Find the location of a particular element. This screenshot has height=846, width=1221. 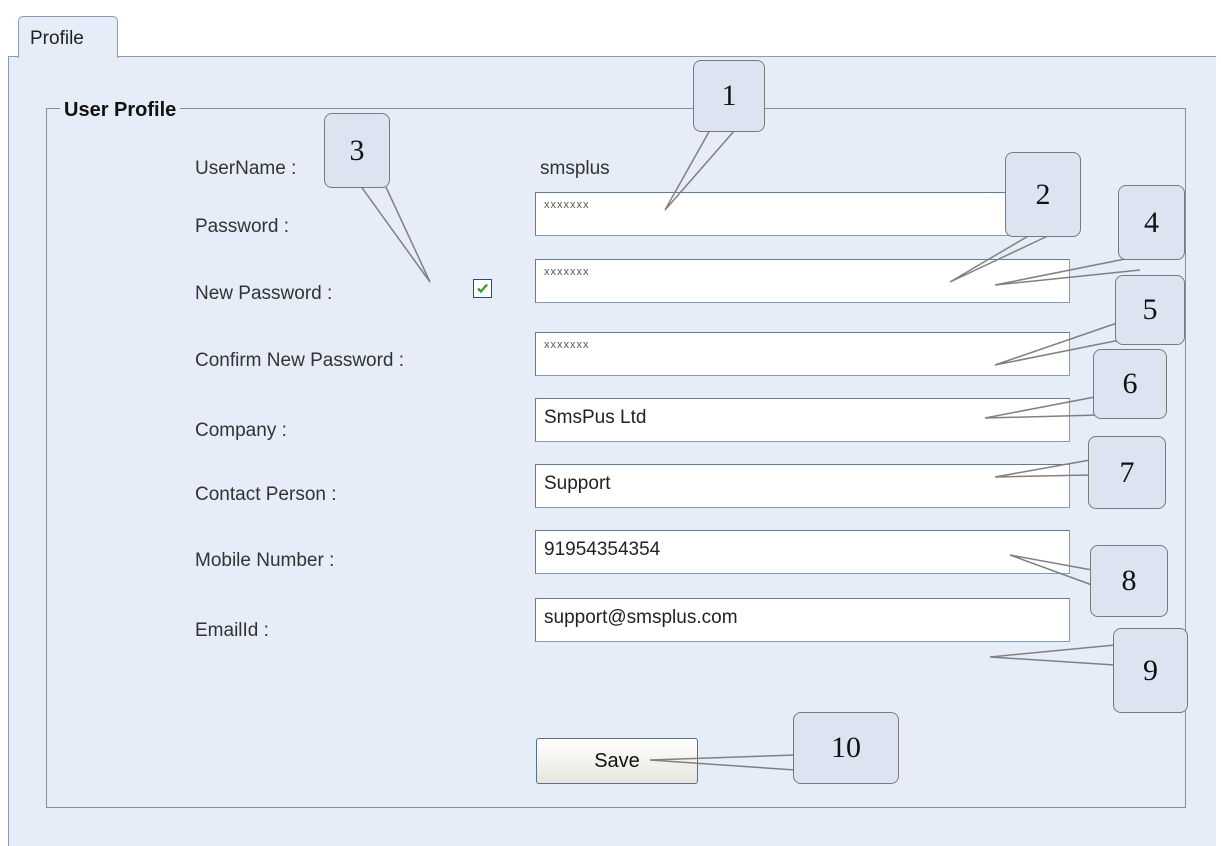

callout-10: 10 is located at coordinates (846, 748).